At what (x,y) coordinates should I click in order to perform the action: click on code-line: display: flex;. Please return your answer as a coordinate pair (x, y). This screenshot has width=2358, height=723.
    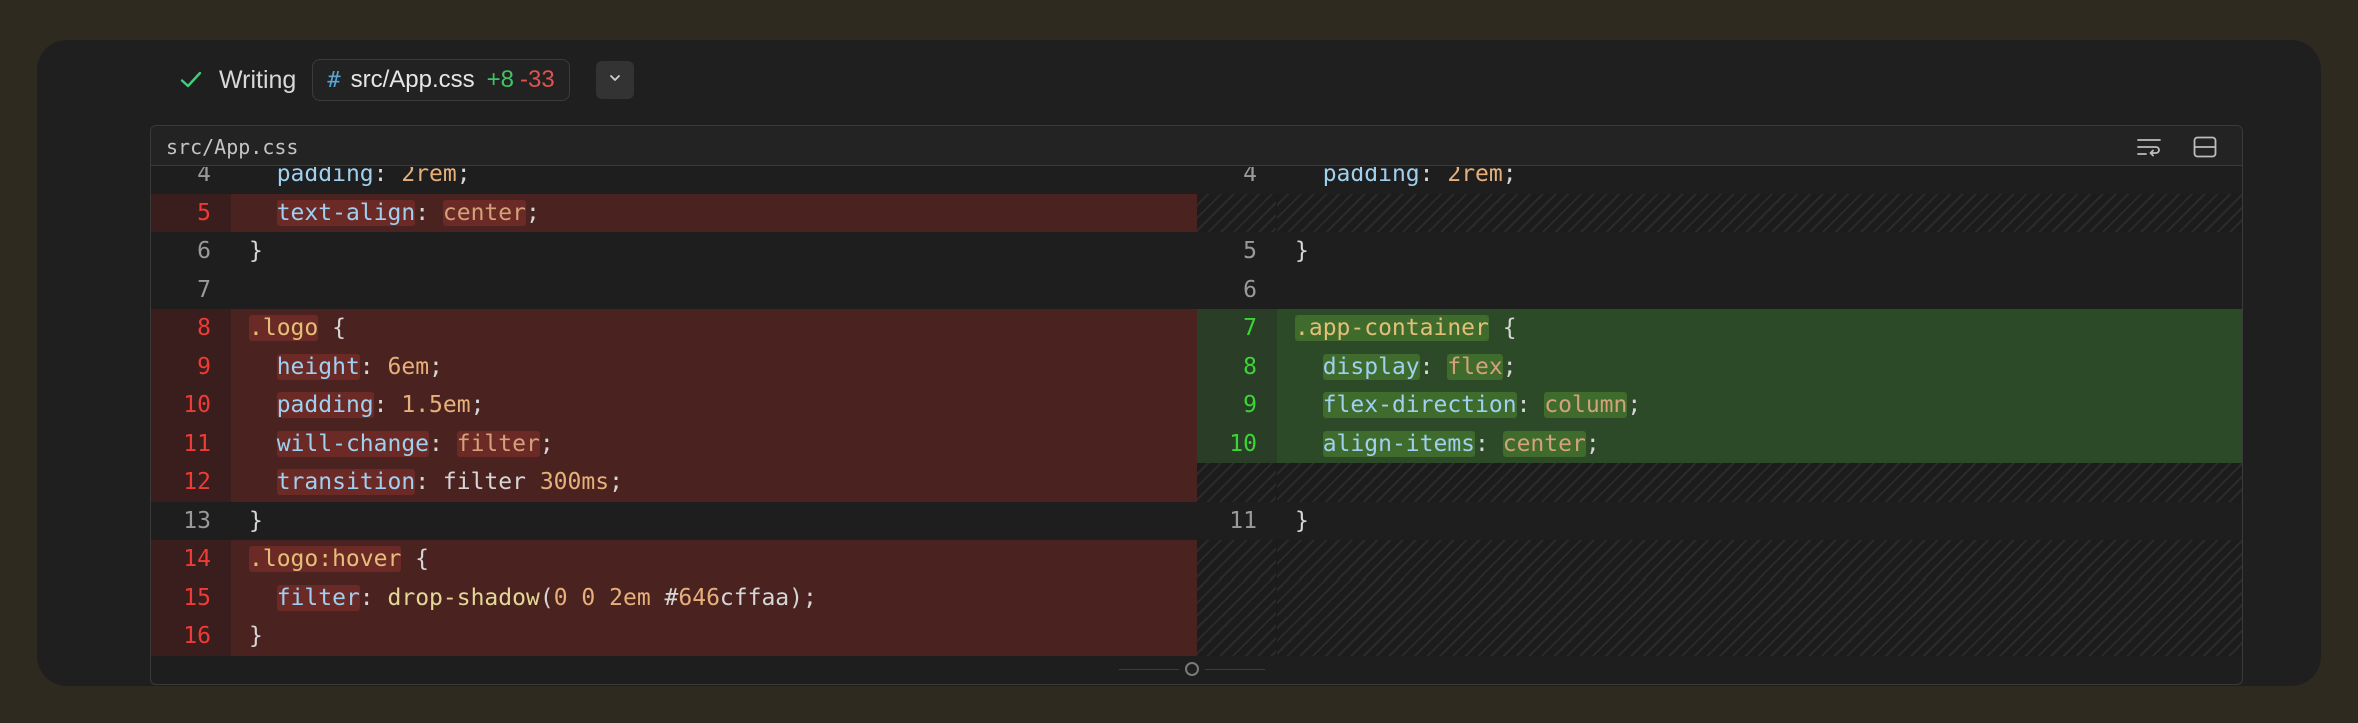
    Looking at the image, I should click on (1759, 366).